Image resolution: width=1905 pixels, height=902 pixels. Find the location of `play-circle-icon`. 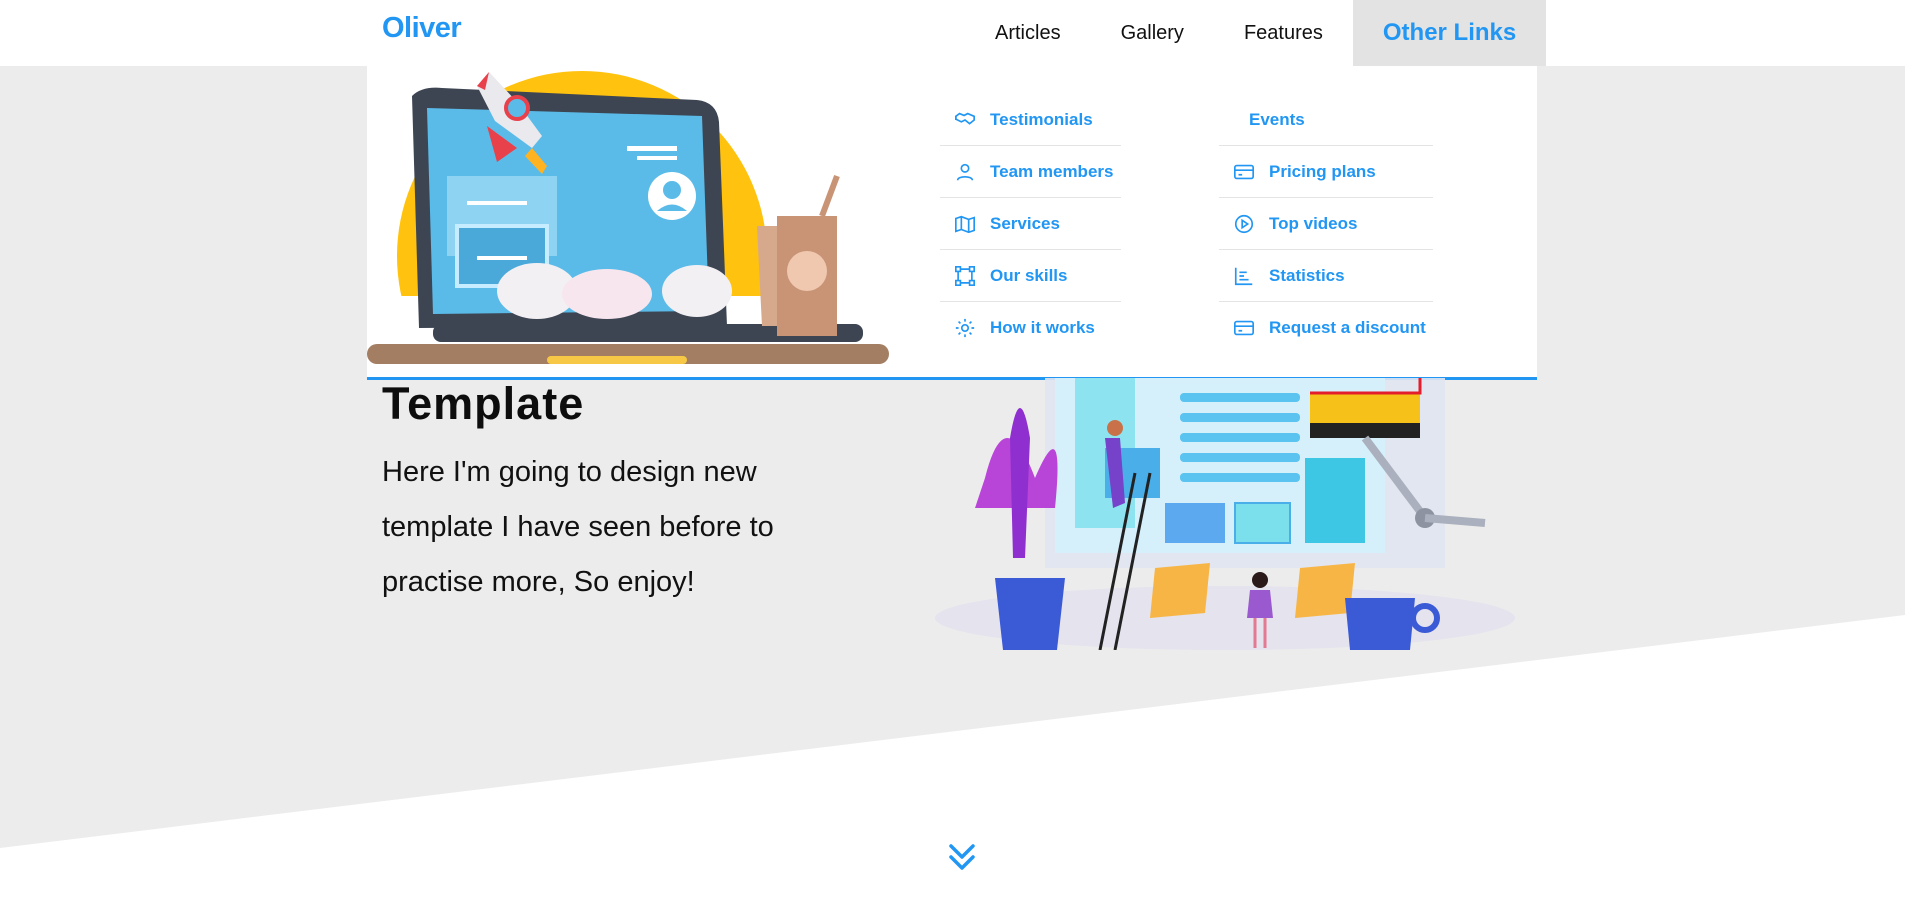

play-circle-icon is located at coordinates (1244, 224).